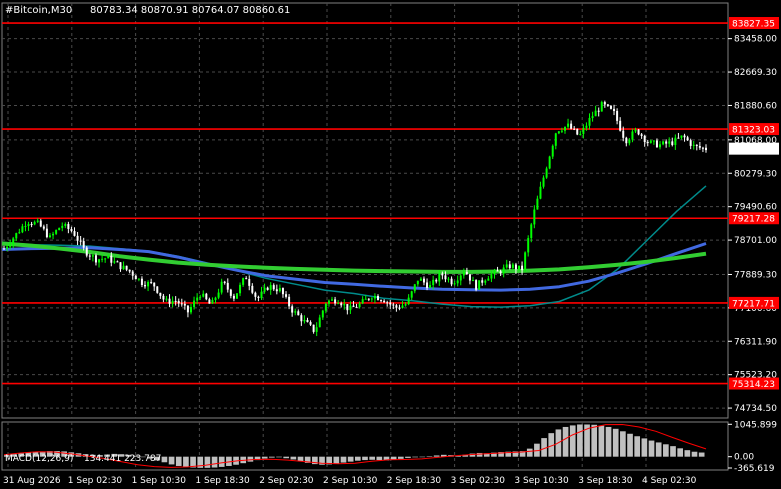  I want to click on level-tag-label: 79217.28, so click(753, 220).